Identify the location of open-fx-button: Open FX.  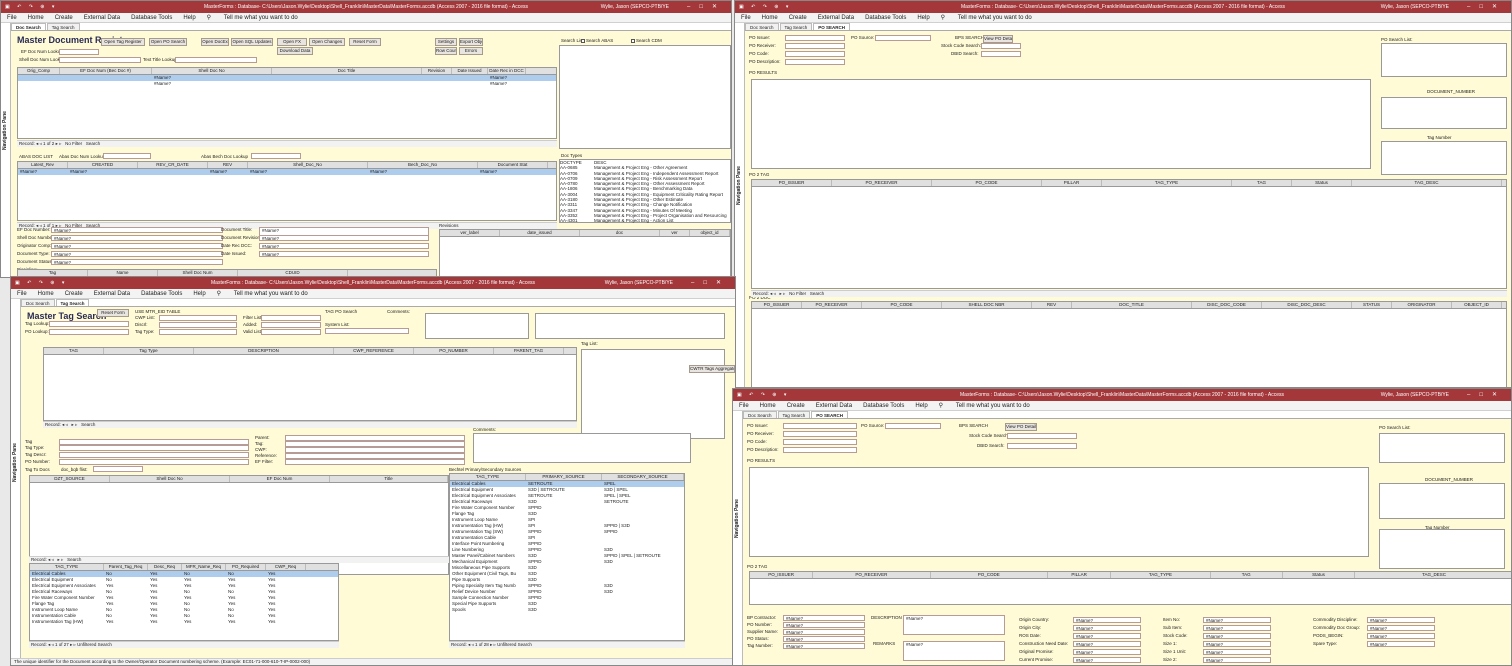
(292, 42).